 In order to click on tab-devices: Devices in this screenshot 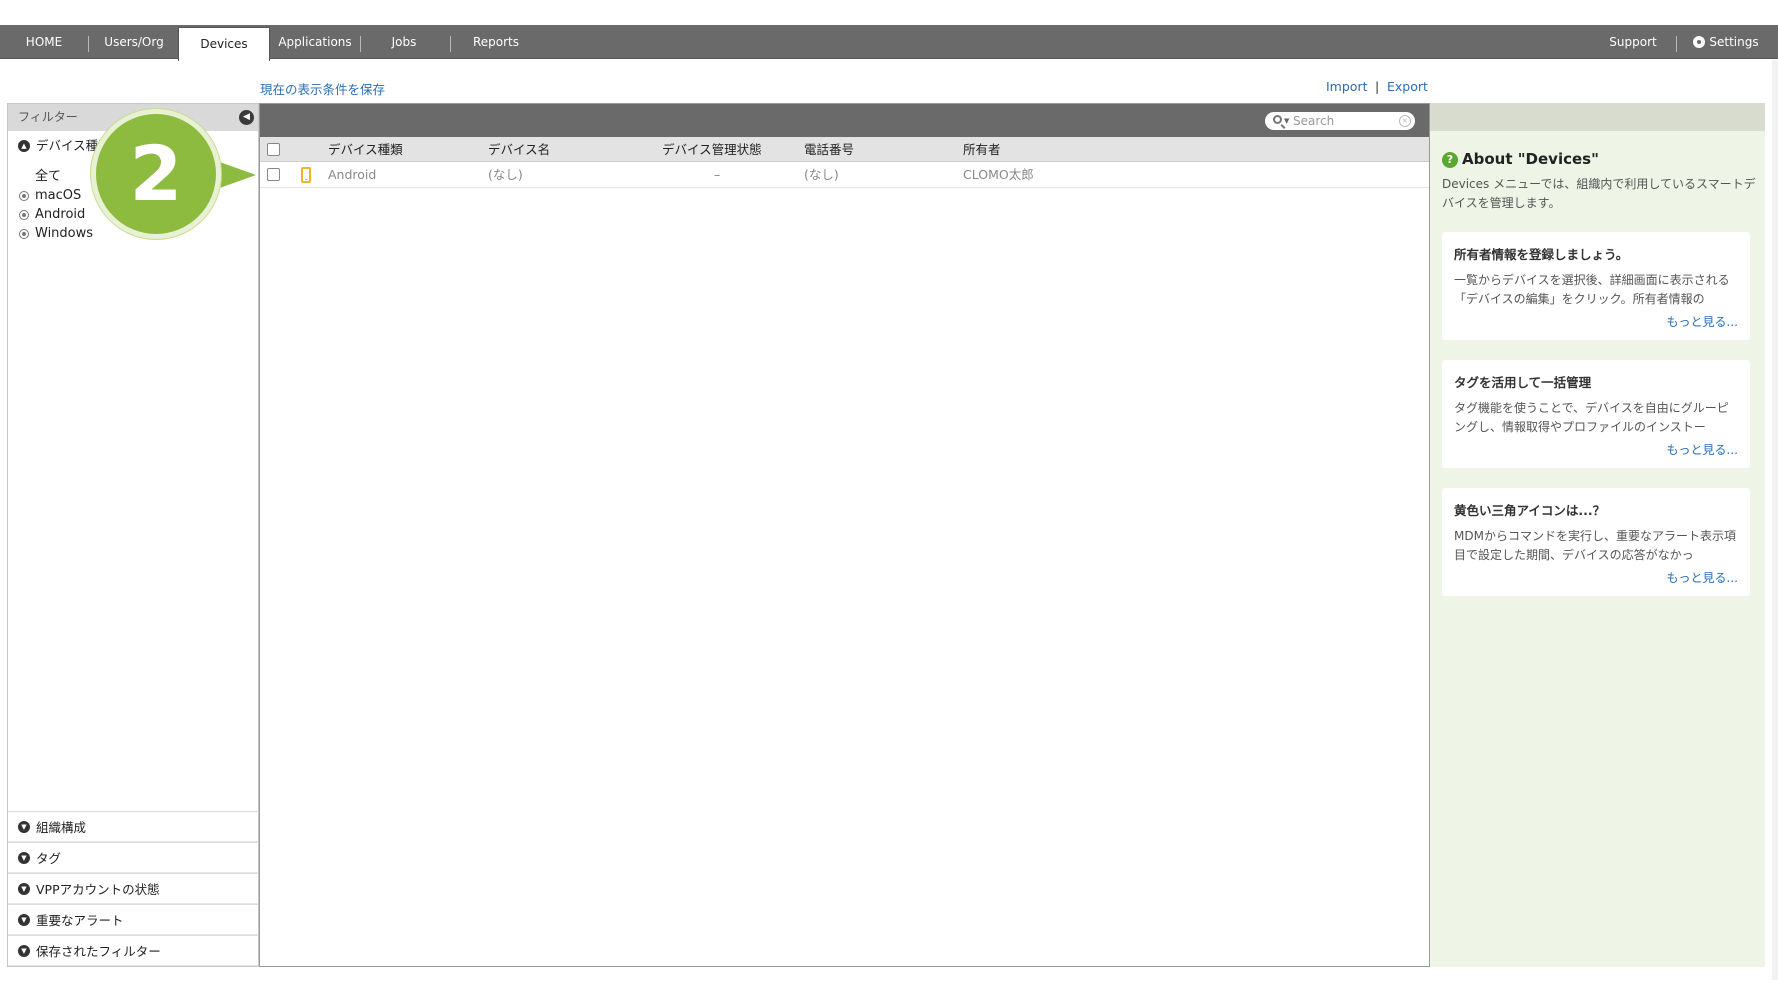, I will do `click(224, 44)`.